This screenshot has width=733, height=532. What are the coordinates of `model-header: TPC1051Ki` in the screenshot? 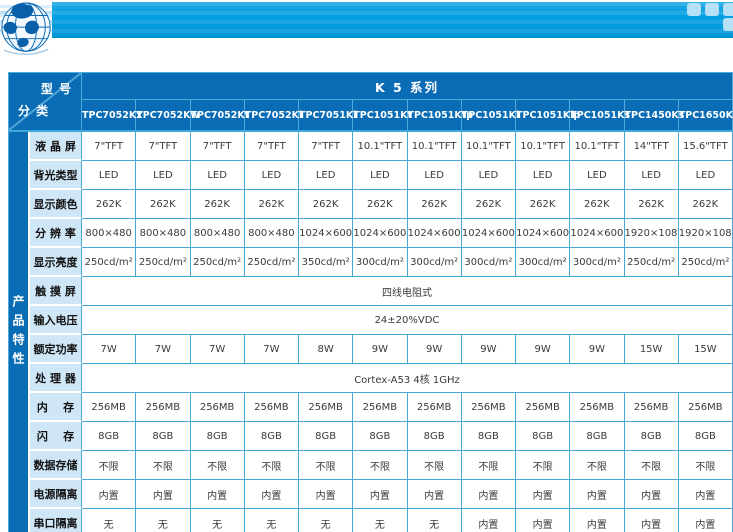 It's located at (490, 116).